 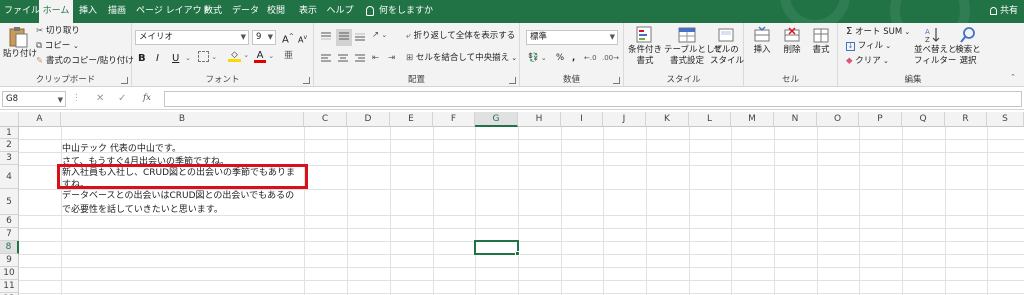 What do you see at coordinates (9, 247) in the screenshot?
I see `row-header-8: 8` at bounding box center [9, 247].